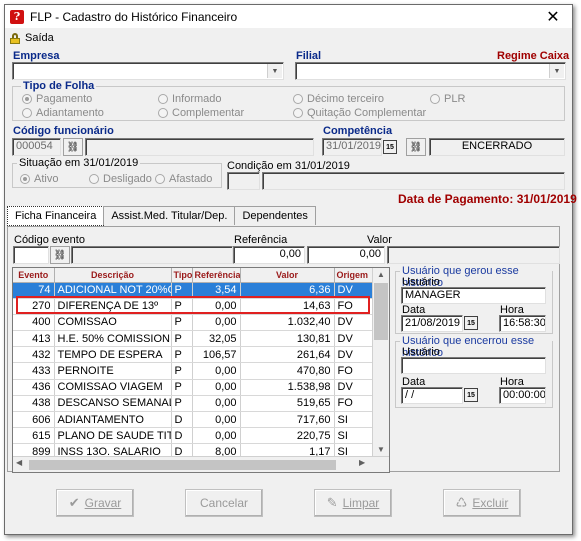 The height and width of the screenshot is (541, 581). I want to click on radio-quitacao-complementar: Quitação Complementar, so click(359, 113).